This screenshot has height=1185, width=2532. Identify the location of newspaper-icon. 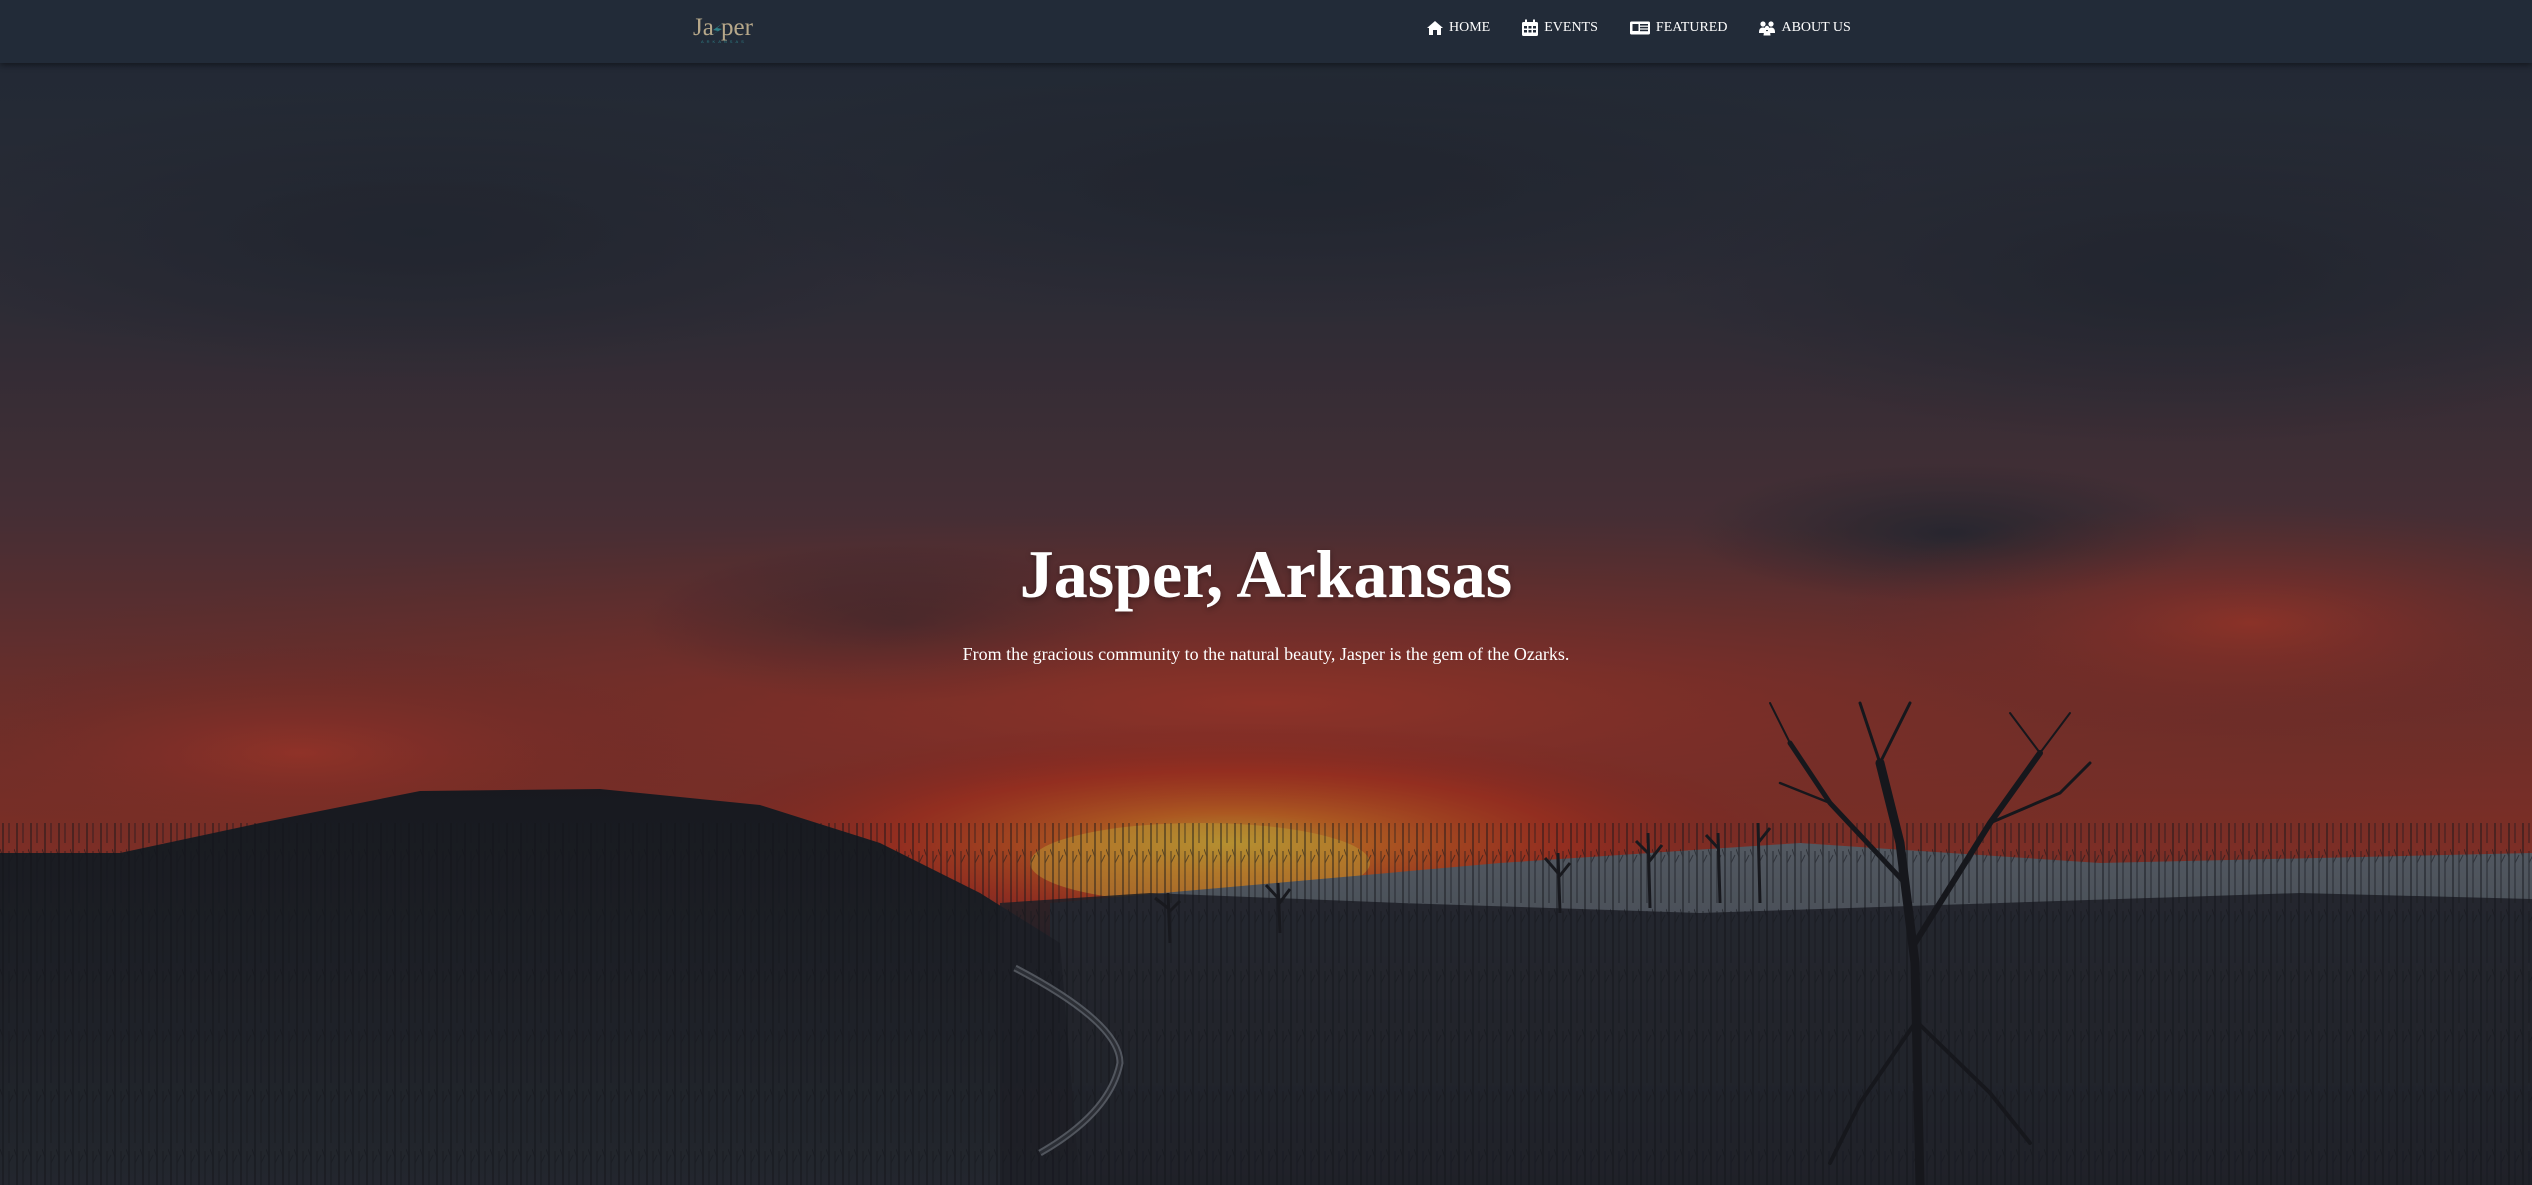
(1640, 28).